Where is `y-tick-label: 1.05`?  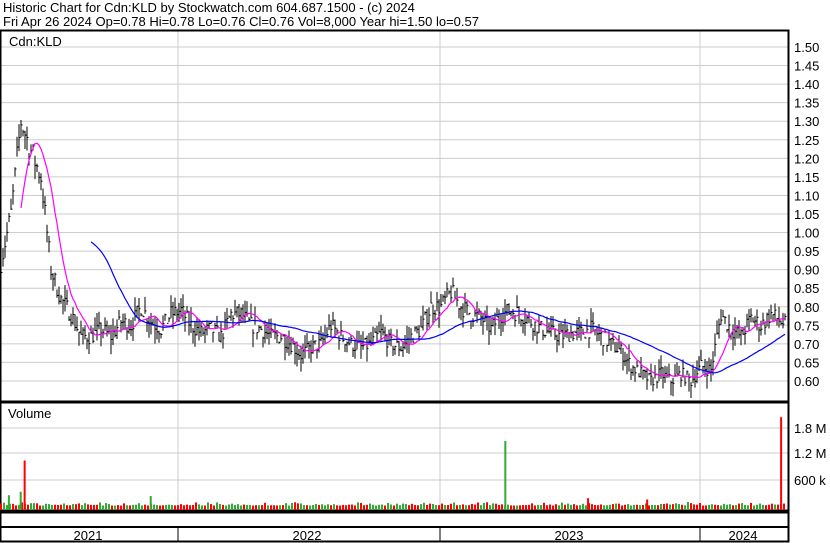
y-tick-label: 1.05 is located at coordinates (806, 214).